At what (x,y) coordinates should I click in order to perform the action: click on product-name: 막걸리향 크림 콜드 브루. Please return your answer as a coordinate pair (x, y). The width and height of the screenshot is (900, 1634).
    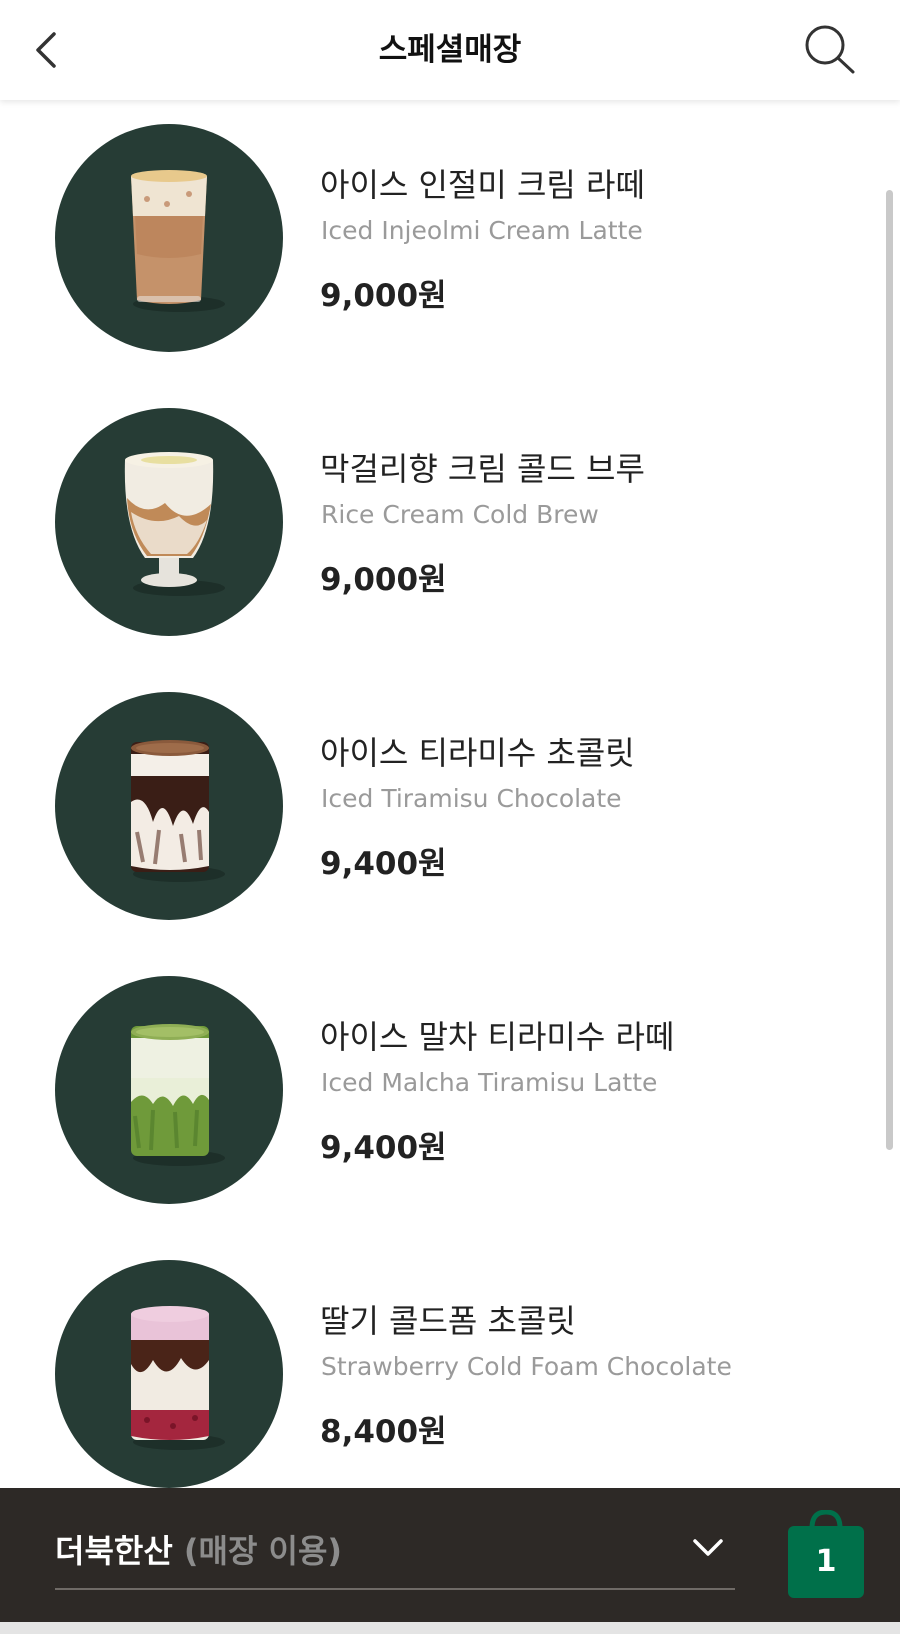
    Looking at the image, I should click on (482, 469).